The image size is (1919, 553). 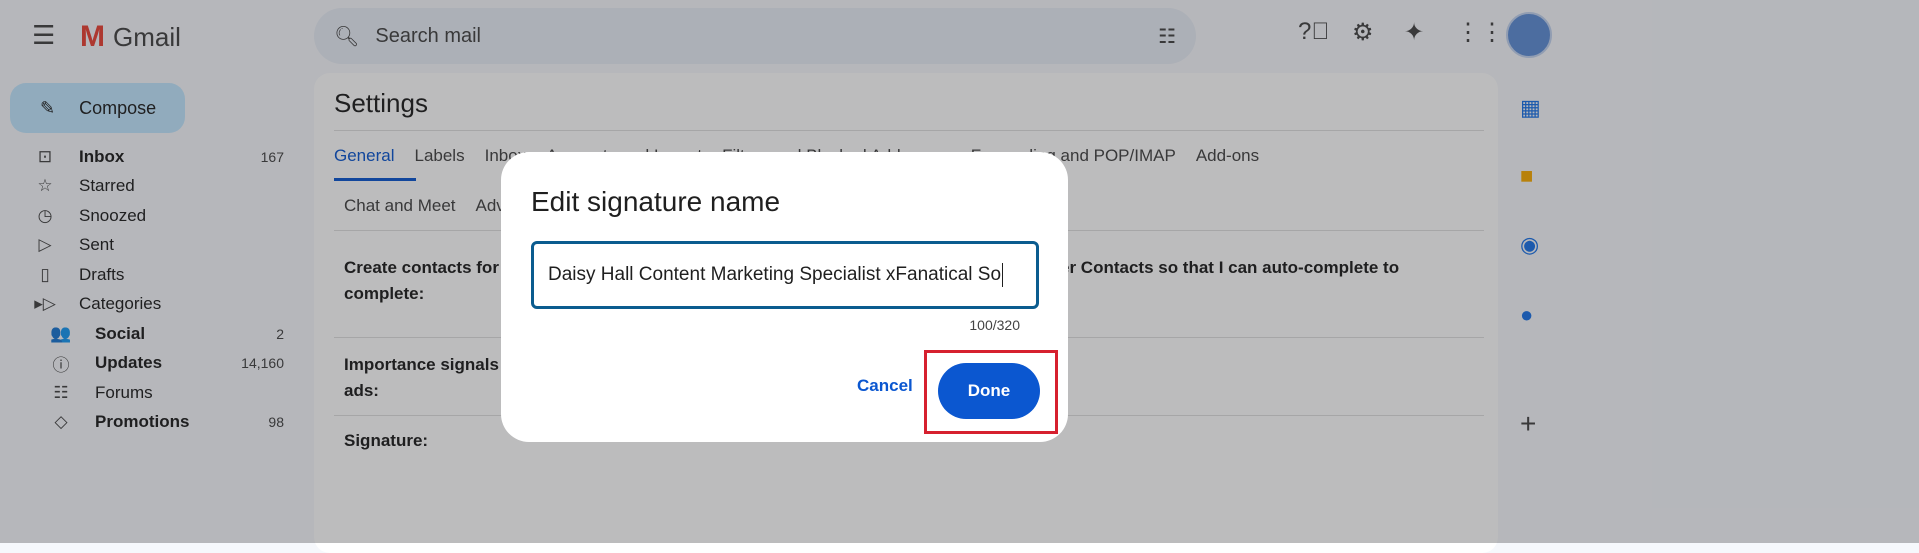 What do you see at coordinates (656, 201) in the screenshot?
I see `dialog-title: Edit signature name` at bounding box center [656, 201].